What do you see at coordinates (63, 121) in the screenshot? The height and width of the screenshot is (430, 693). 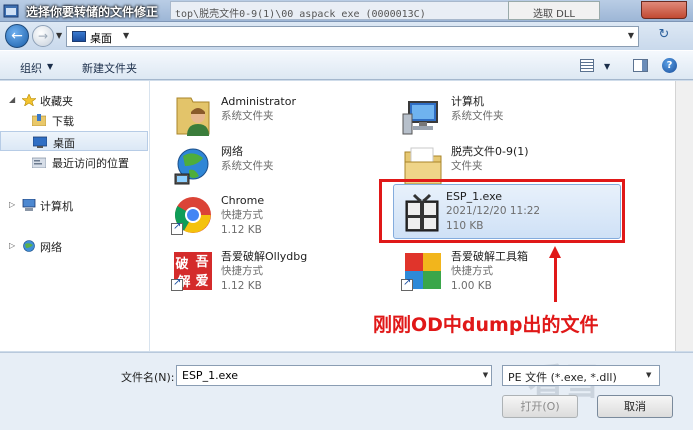 I see `sidebar-label-downloads: 下载` at bounding box center [63, 121].